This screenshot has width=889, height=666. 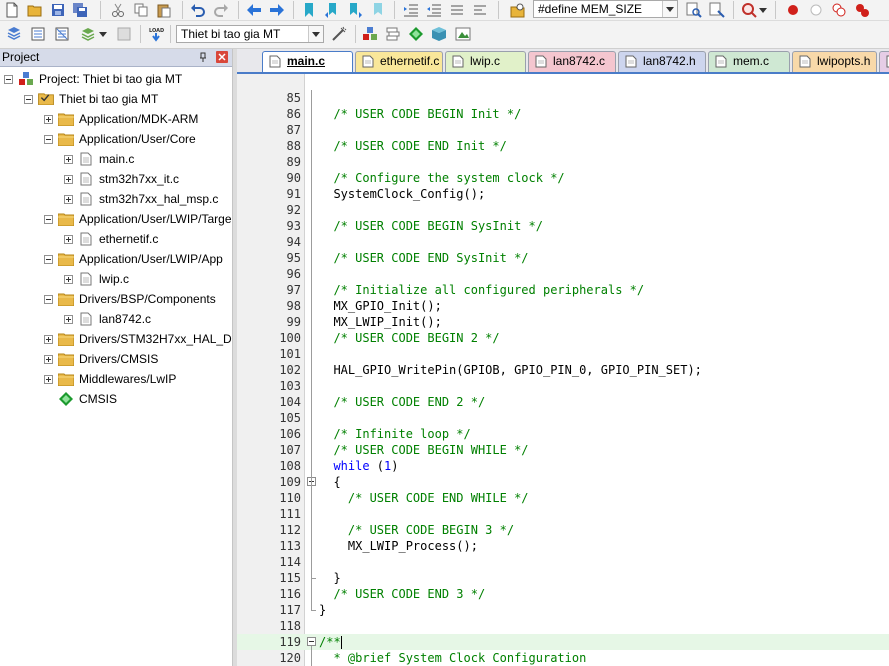 What do you see at coordinates (563, 242) in the screenshot?
I see `code-line: 94` at bounding box center [563, 242].